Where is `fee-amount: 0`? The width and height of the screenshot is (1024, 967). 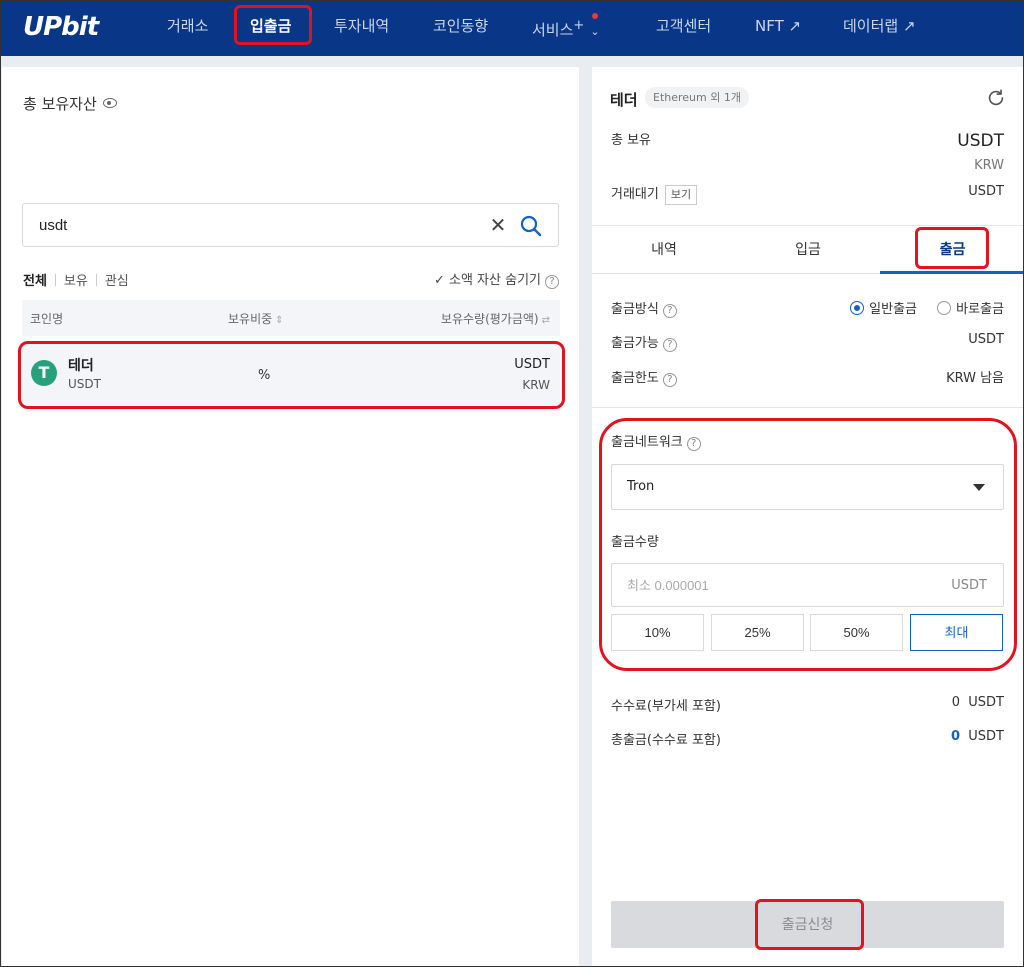
fee-amount: 0 is located at coordinates (956, 702).